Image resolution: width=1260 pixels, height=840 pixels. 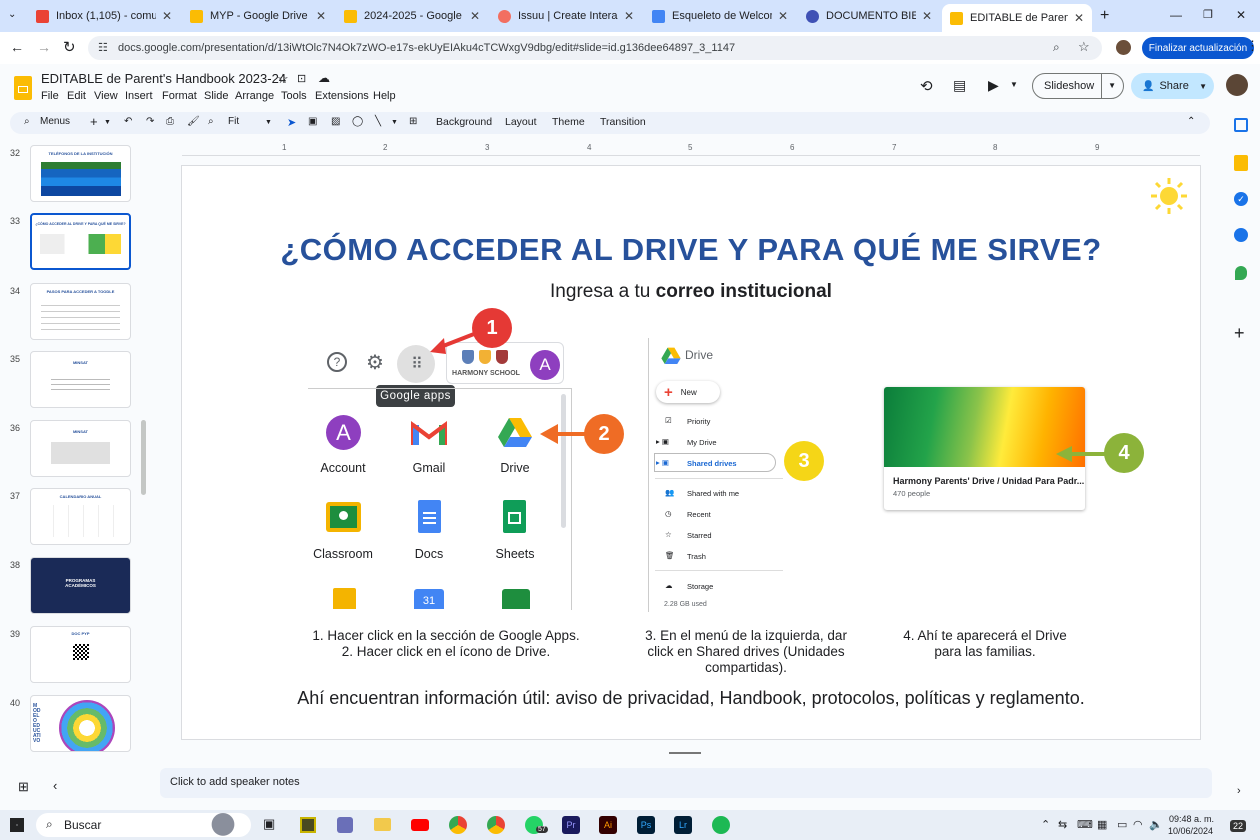 What do you see at coordinates (1238, 826) in the screenshot?
I see `notification-badge: 22` at bounding box center [1238, 826].